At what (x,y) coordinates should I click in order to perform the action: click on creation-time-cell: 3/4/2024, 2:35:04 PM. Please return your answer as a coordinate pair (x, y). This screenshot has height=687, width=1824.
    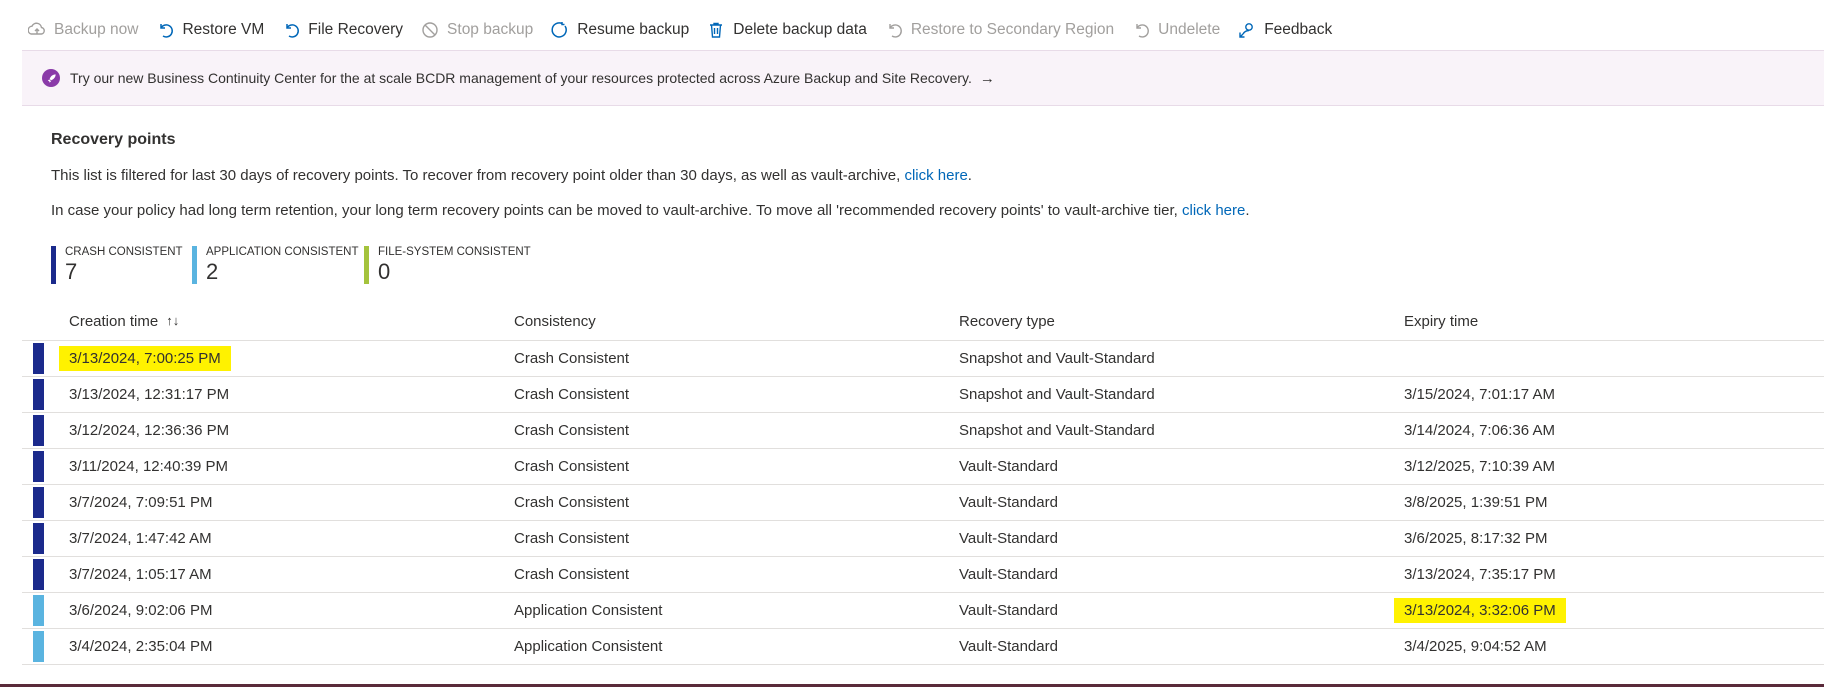
    Looking at the image, I should click on (140, 646).